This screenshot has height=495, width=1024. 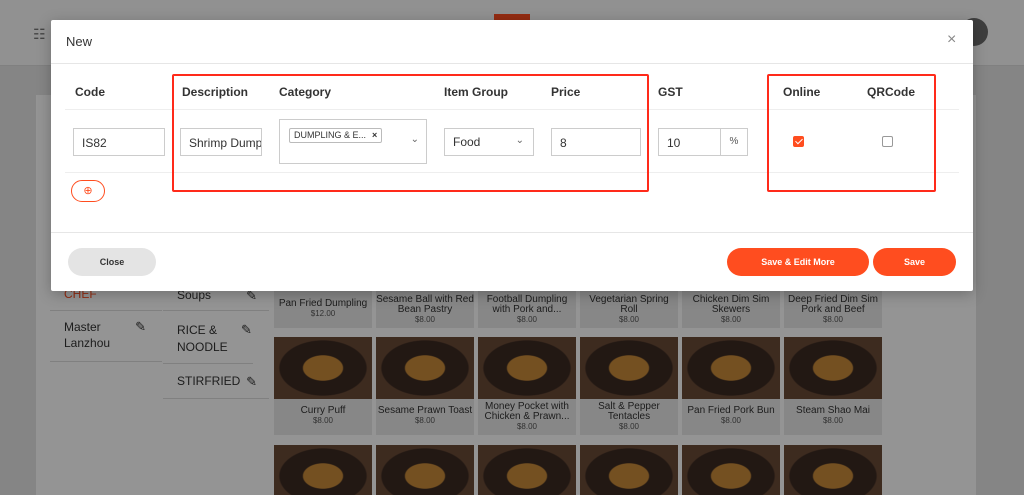 What do you see at coordinates (305, 92) in the screenshot?
I see `column-header-category: Category` at bounding box center [305, 92].